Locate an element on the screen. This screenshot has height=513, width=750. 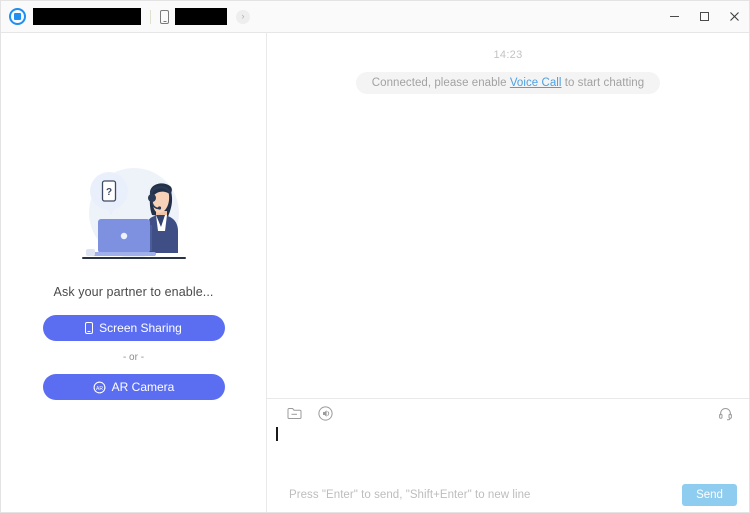
screen-sharing-button: Screen Sharing is located at coordinates (133, 328).